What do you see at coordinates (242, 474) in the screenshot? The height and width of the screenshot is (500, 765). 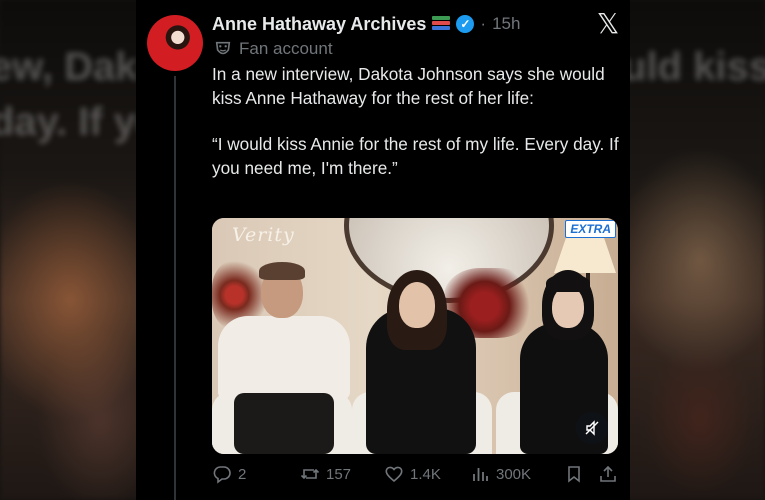 I see `reply-count: 2` at bounding box center [242, 474].